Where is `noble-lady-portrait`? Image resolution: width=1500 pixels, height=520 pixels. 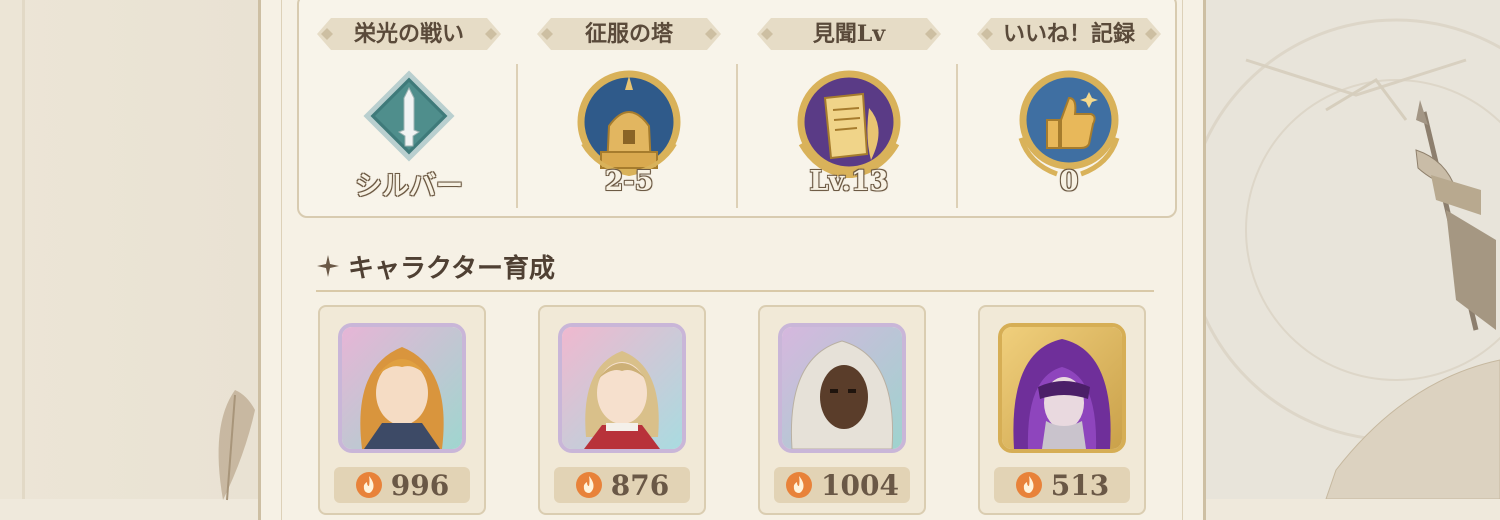
noble-lady-portrait is located at coordinates (622, 388).